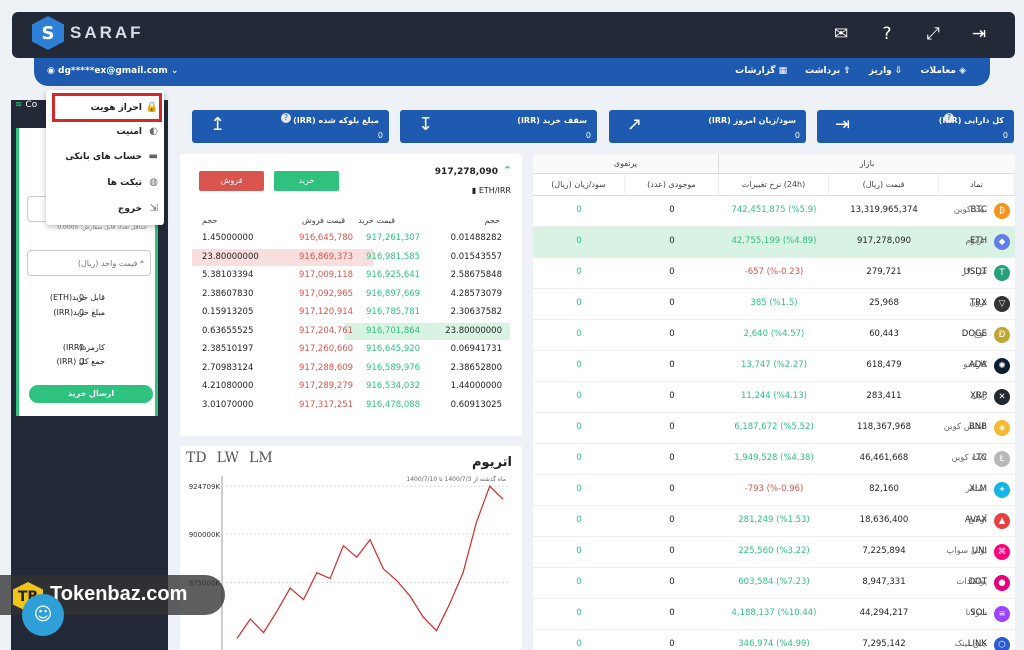 The height and width of the screenshot is (650, 1024). I want to click on price-line, so click(370, 562).